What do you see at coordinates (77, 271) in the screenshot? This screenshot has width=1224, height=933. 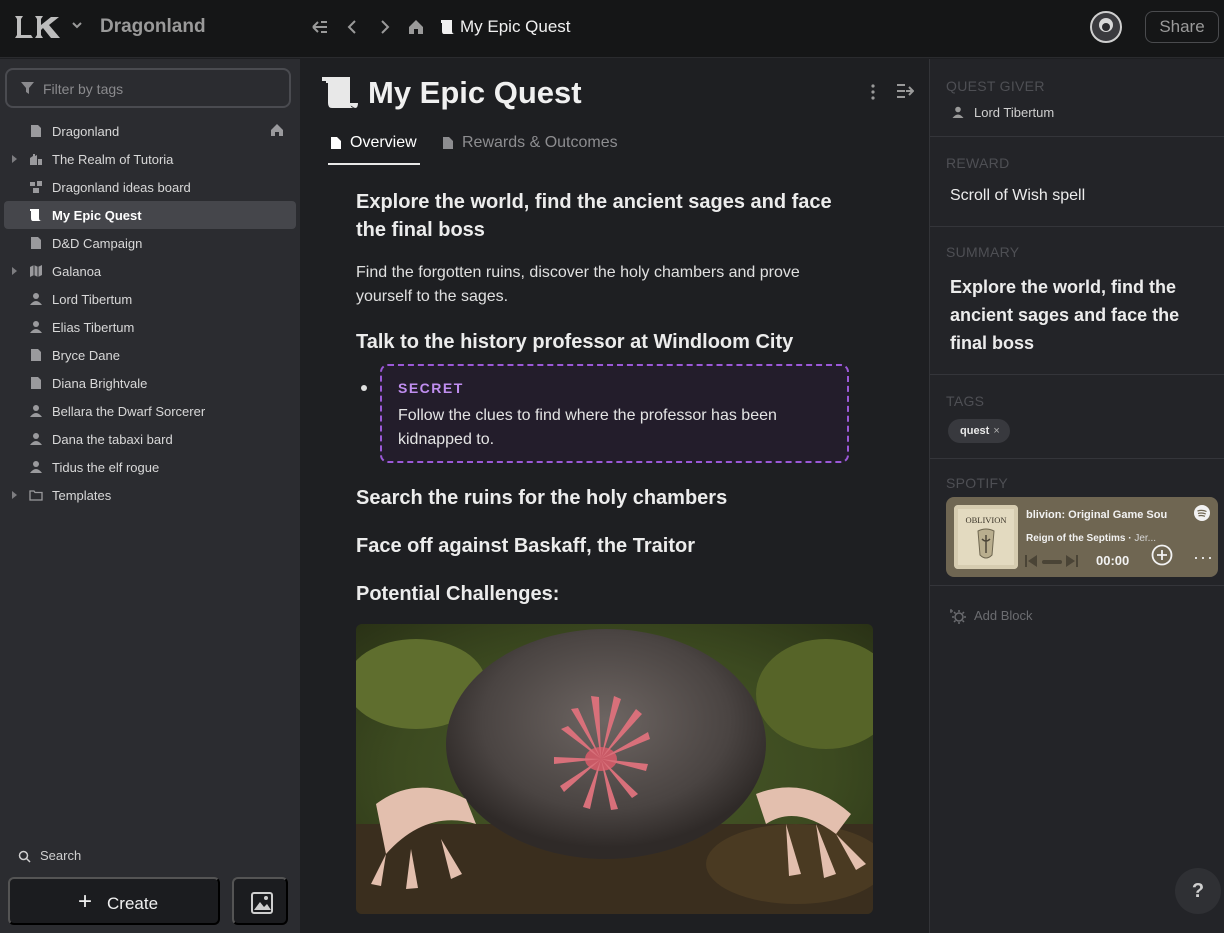 I see `sidebar-item-label: Galanoa` at bounding box center [77, 271].